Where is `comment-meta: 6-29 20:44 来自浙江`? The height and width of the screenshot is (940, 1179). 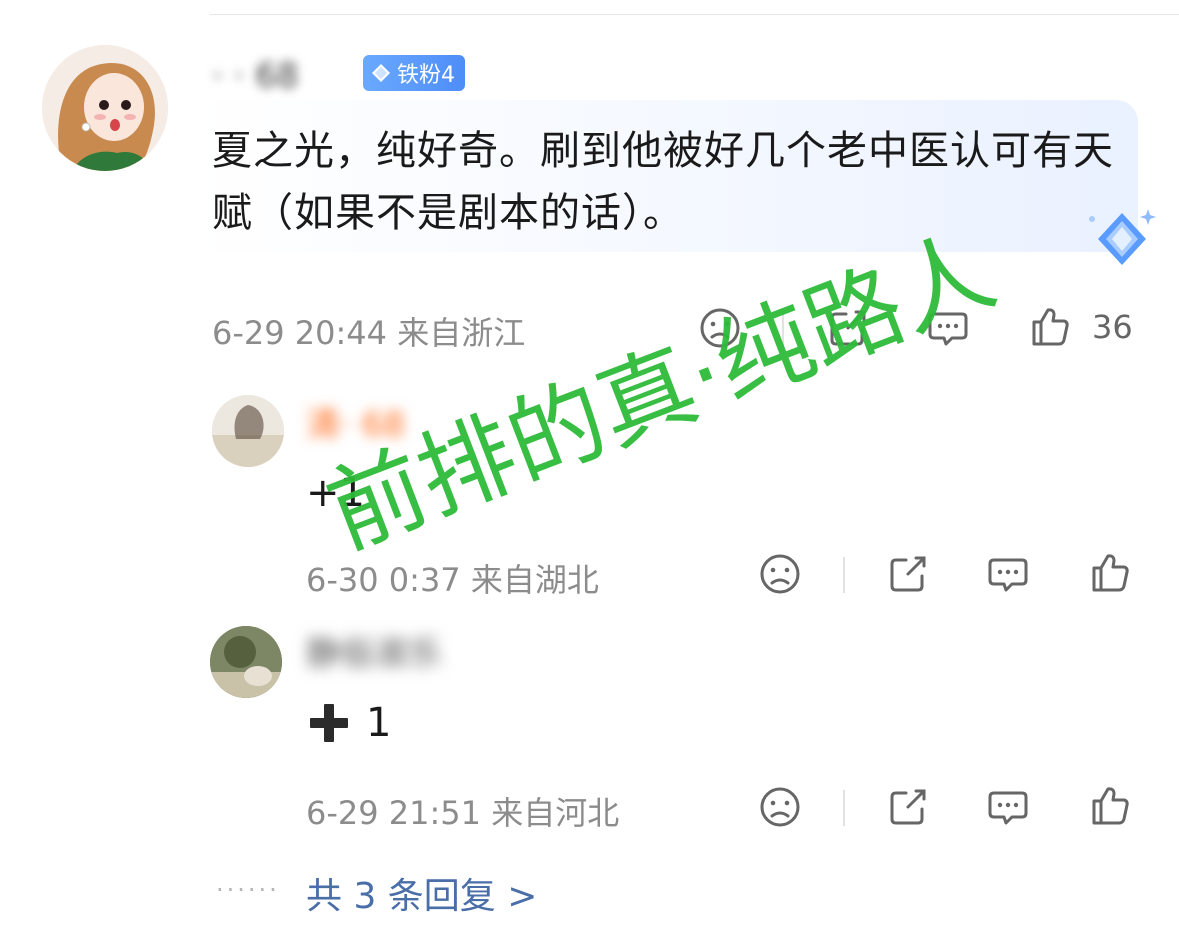
comment-meta: 6-29 20:44 来自浙江 is located at coordinates (369, 333).